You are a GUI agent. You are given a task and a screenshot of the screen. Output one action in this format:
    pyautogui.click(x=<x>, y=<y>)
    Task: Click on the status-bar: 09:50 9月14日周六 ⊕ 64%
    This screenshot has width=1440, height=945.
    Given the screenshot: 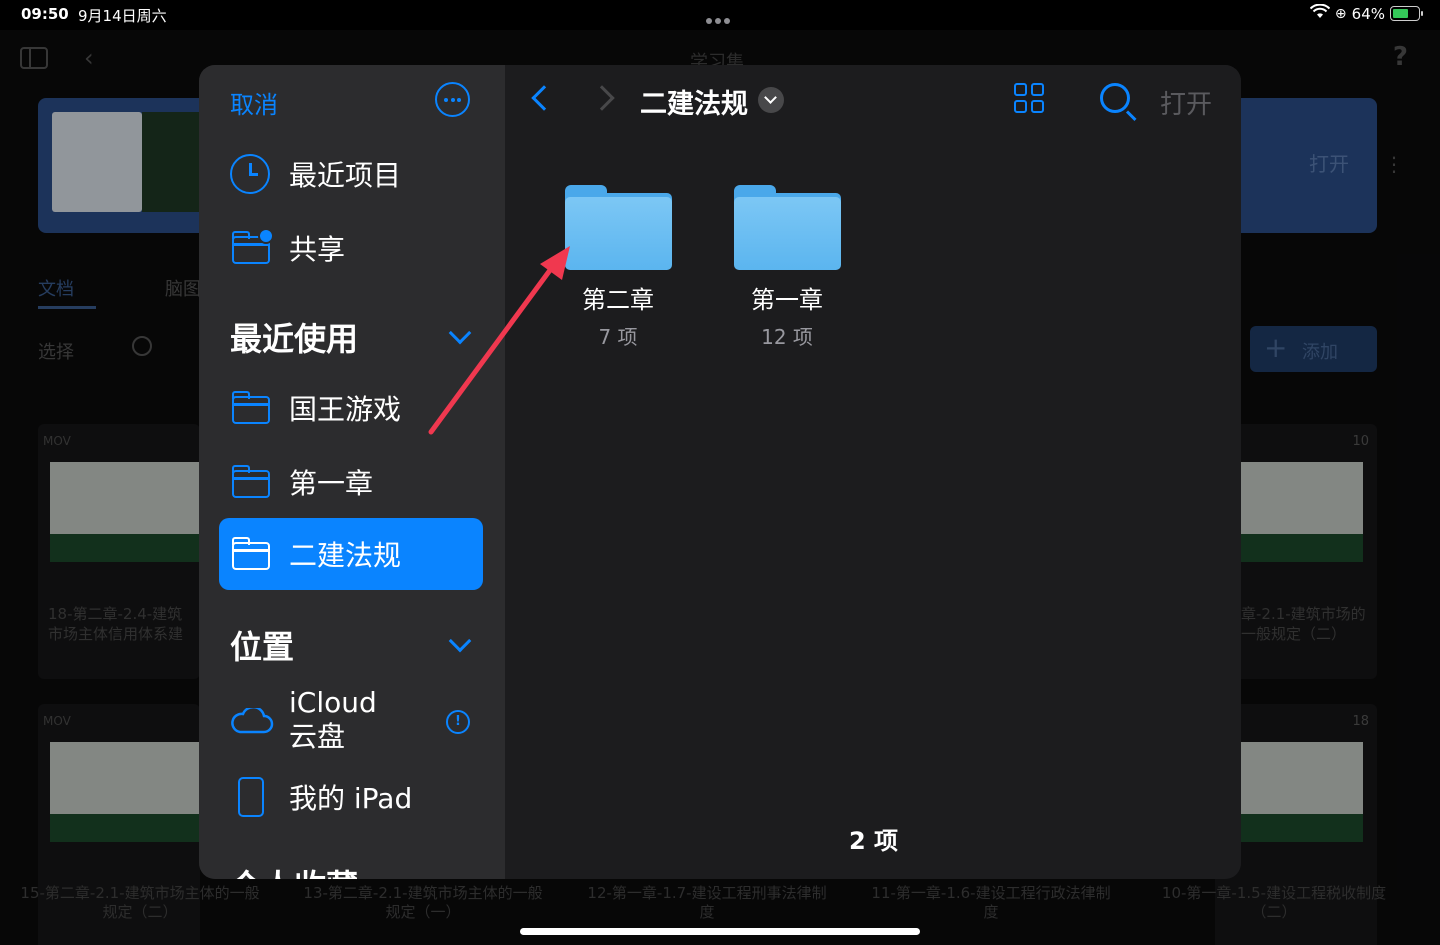 What is the action you would take?
    pyautogui.click(x=720, y=15)
    